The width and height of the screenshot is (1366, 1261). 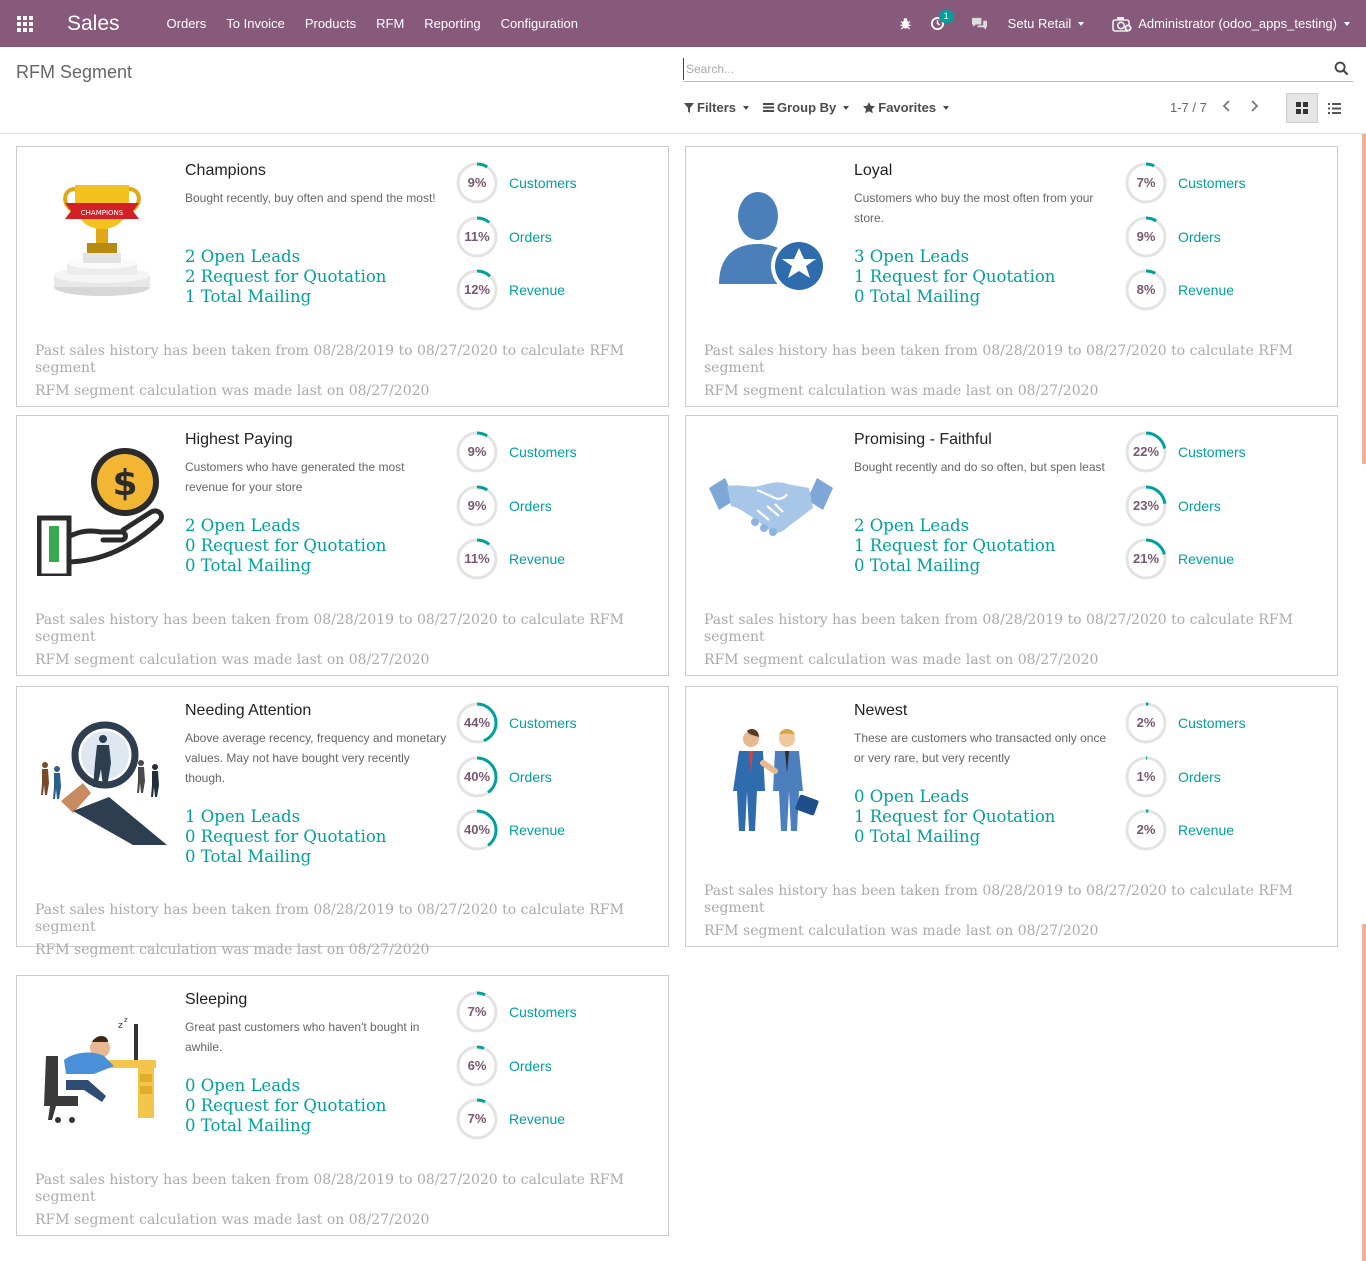 What do you see at coordinates (452, 23) in the screenshot?
I see `menu-reporting: Reporting` at bounding box center [452, 23].